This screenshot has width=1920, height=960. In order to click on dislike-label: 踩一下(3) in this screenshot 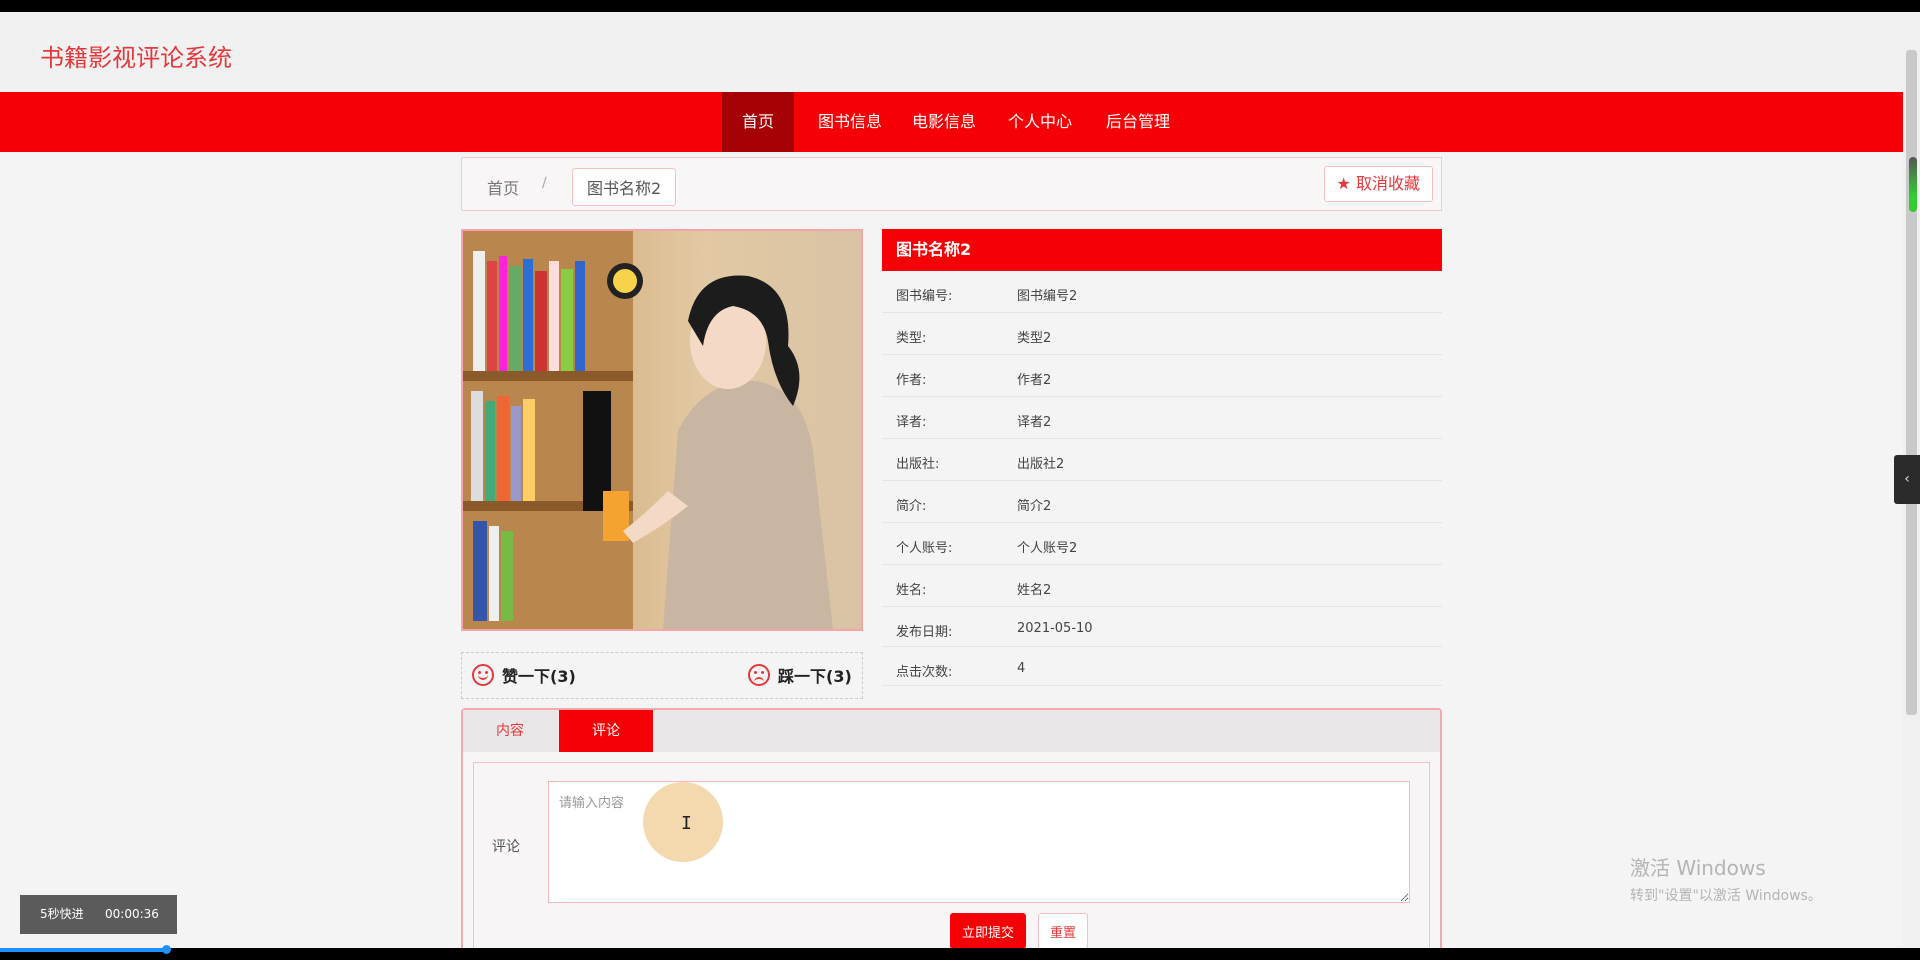, I will do `click(815, 676)`.